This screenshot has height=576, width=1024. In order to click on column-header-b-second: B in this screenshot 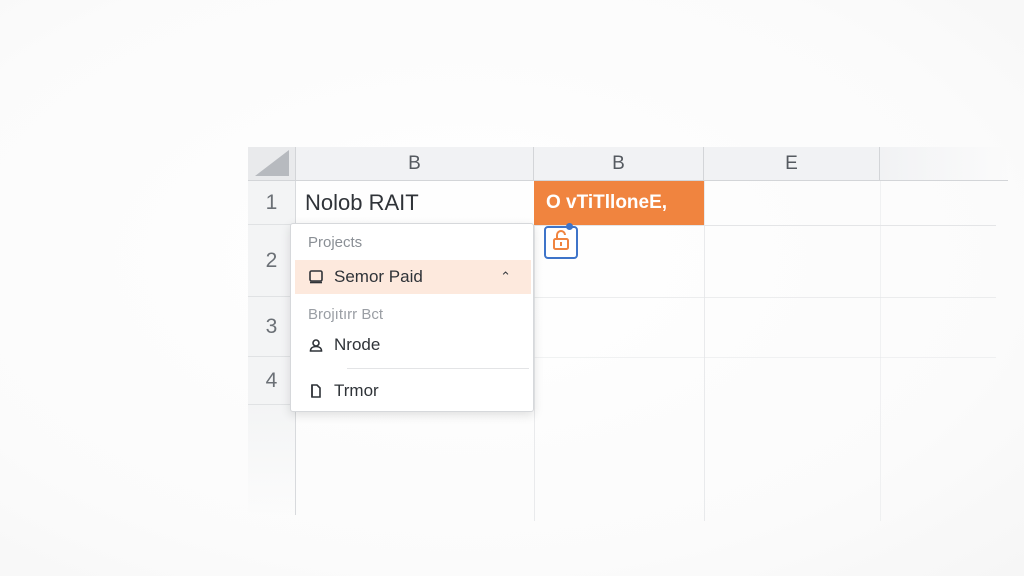, I will do `click(619, 164)`.